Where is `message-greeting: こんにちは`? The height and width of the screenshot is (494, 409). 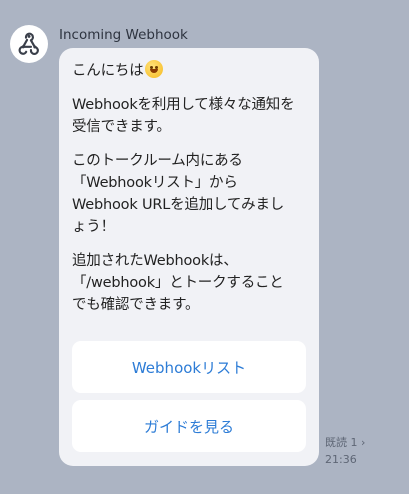
message-greeting: こんにちは is located at coordinates (189, 71).